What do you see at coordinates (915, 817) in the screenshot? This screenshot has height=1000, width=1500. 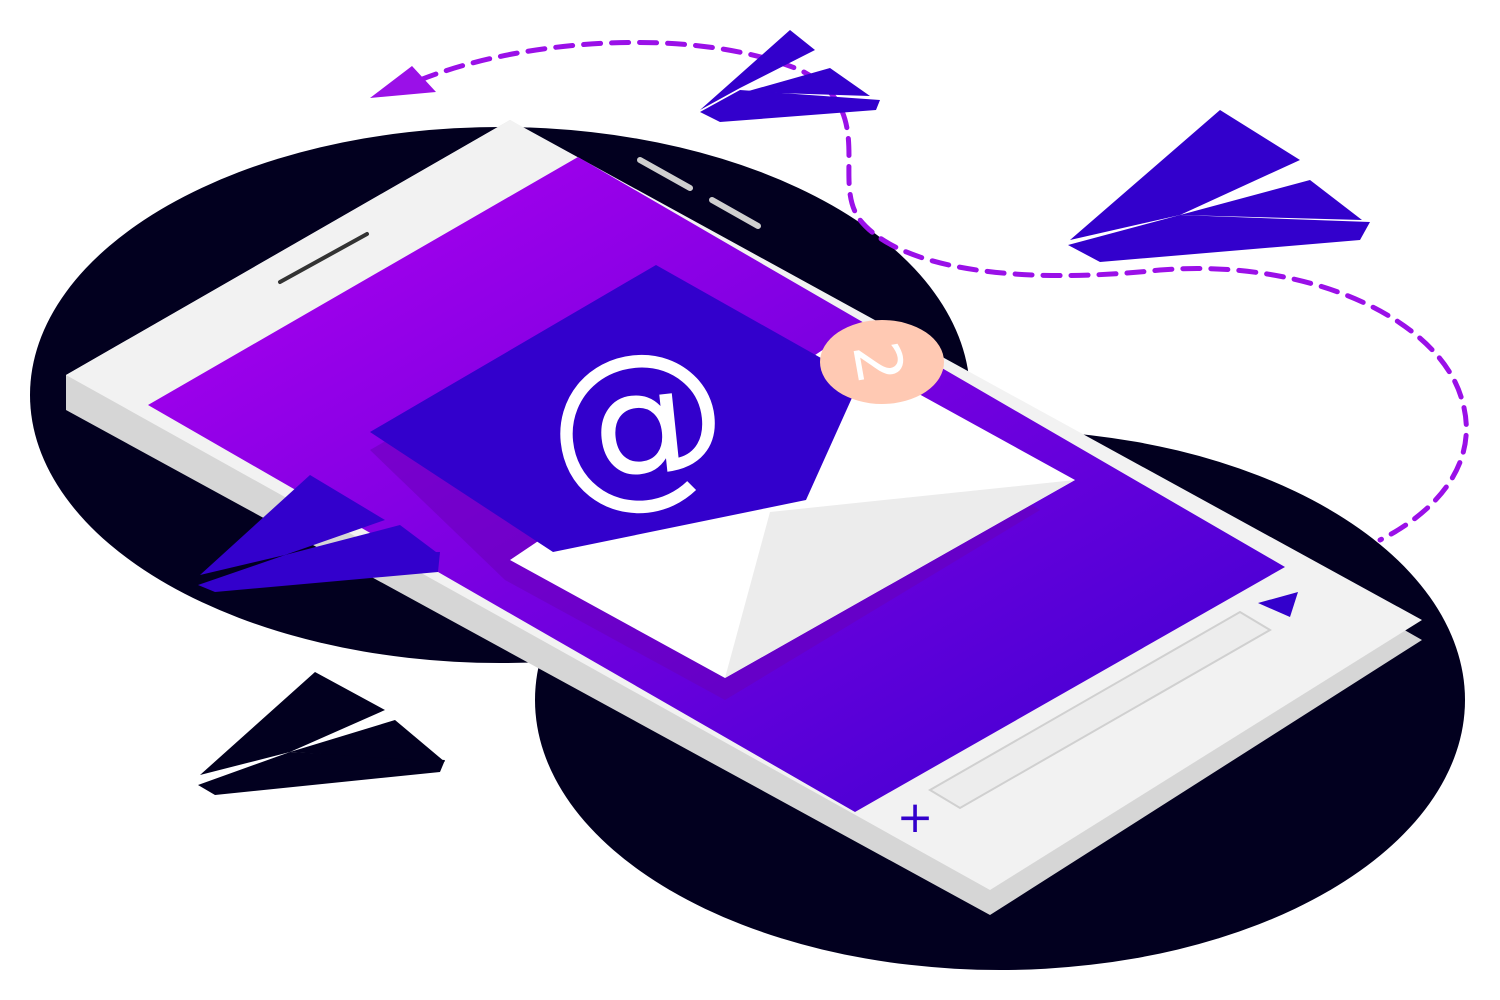 I see `plus-icon: +` at bounding box center [915, 817].